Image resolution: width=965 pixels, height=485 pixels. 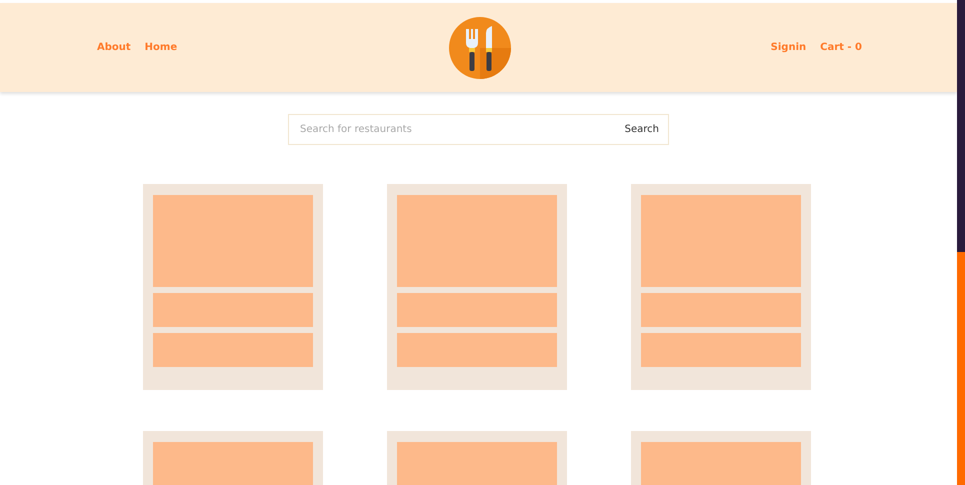 I want to click on nav-link: Home, so click(x=161, y=47).